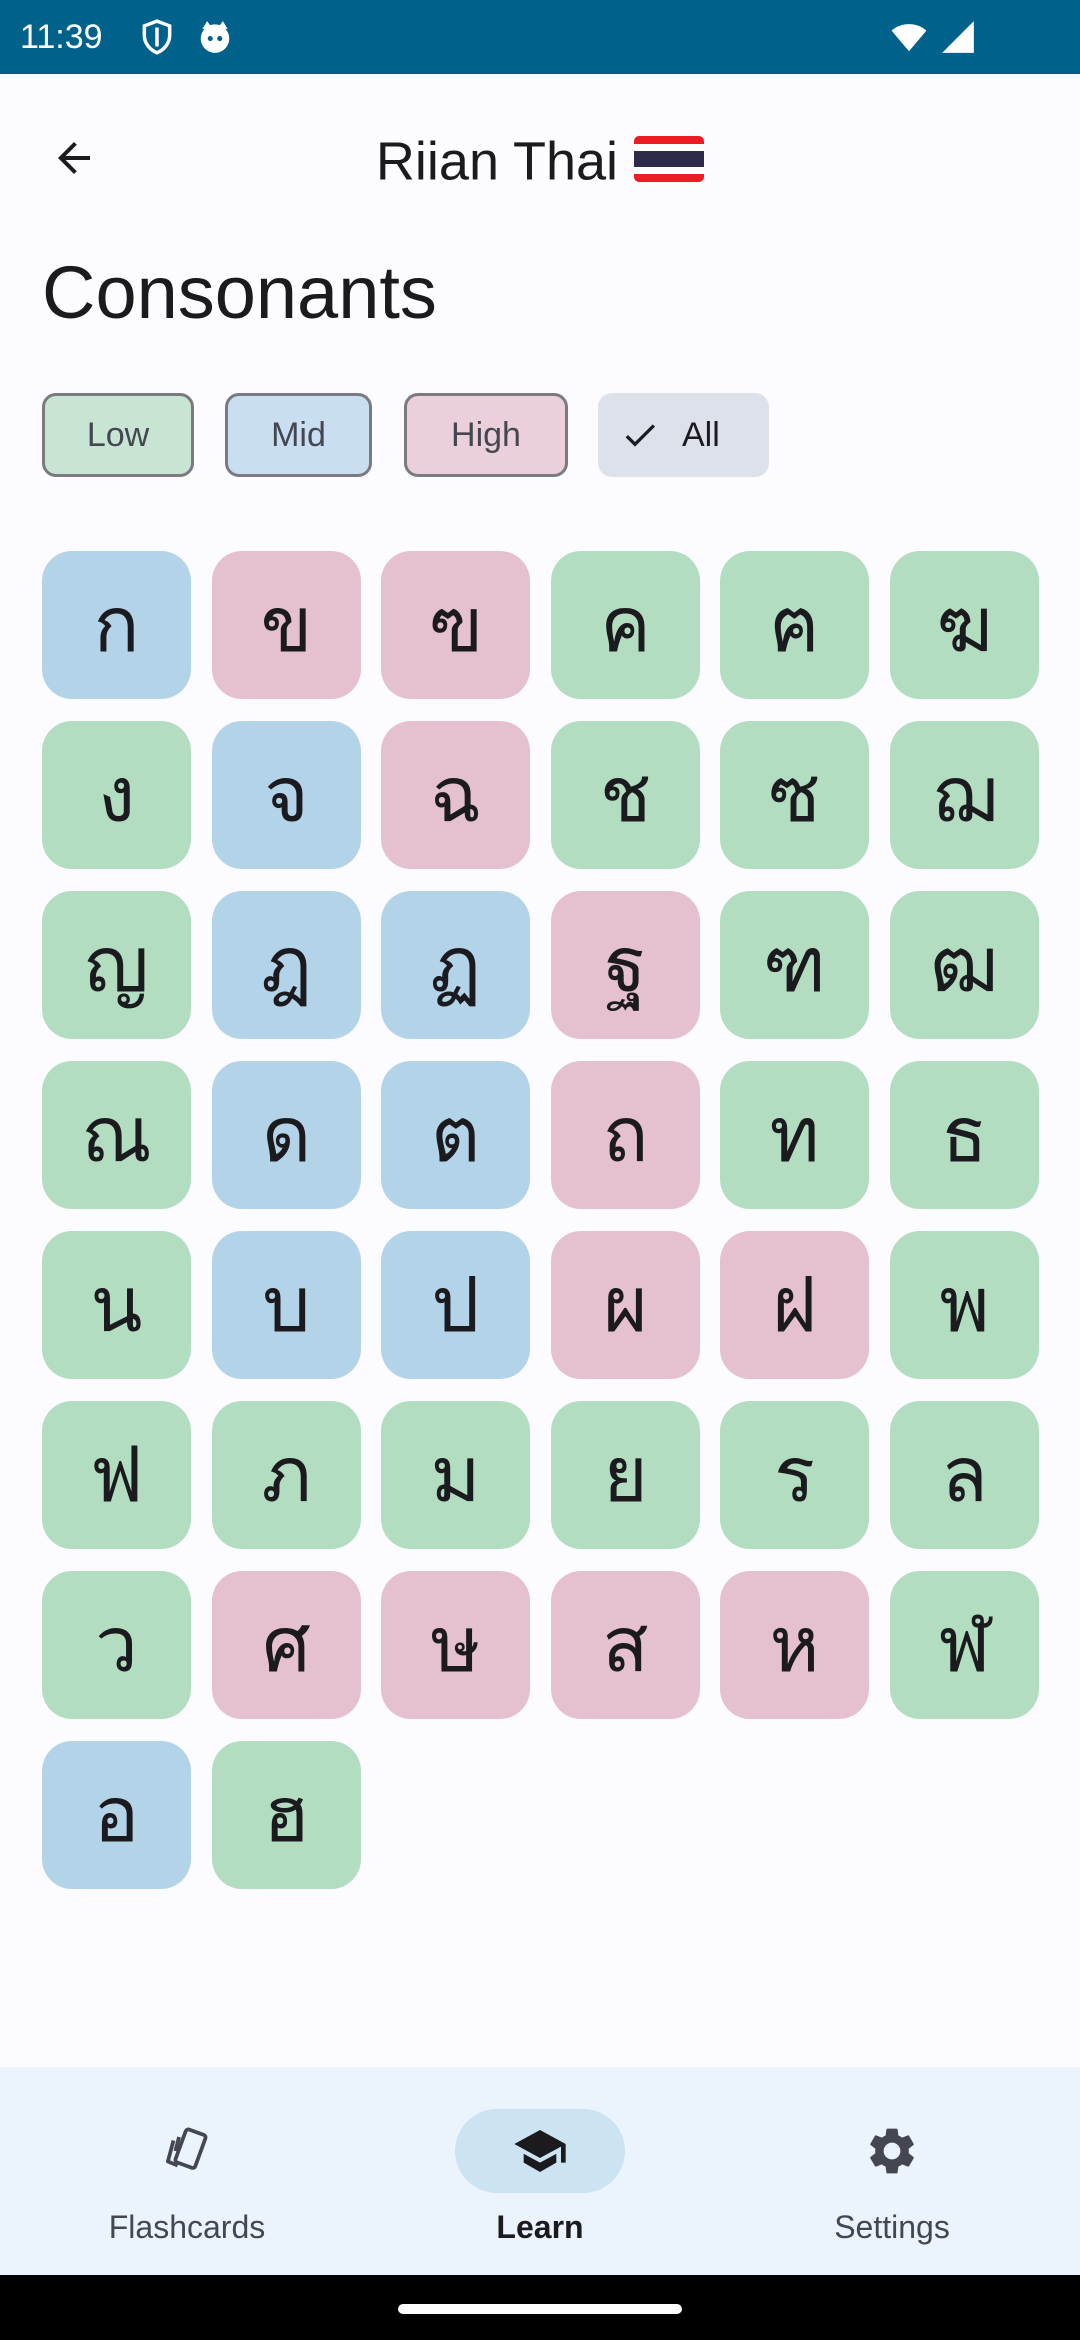 The image size is (1080, 2340). I want to click on flashcards-icon, so click(187, 2148).